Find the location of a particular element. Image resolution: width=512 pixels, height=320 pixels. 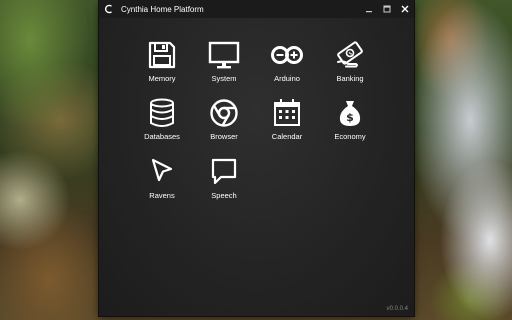

monitor-icon is located at coordinates (224, 55).